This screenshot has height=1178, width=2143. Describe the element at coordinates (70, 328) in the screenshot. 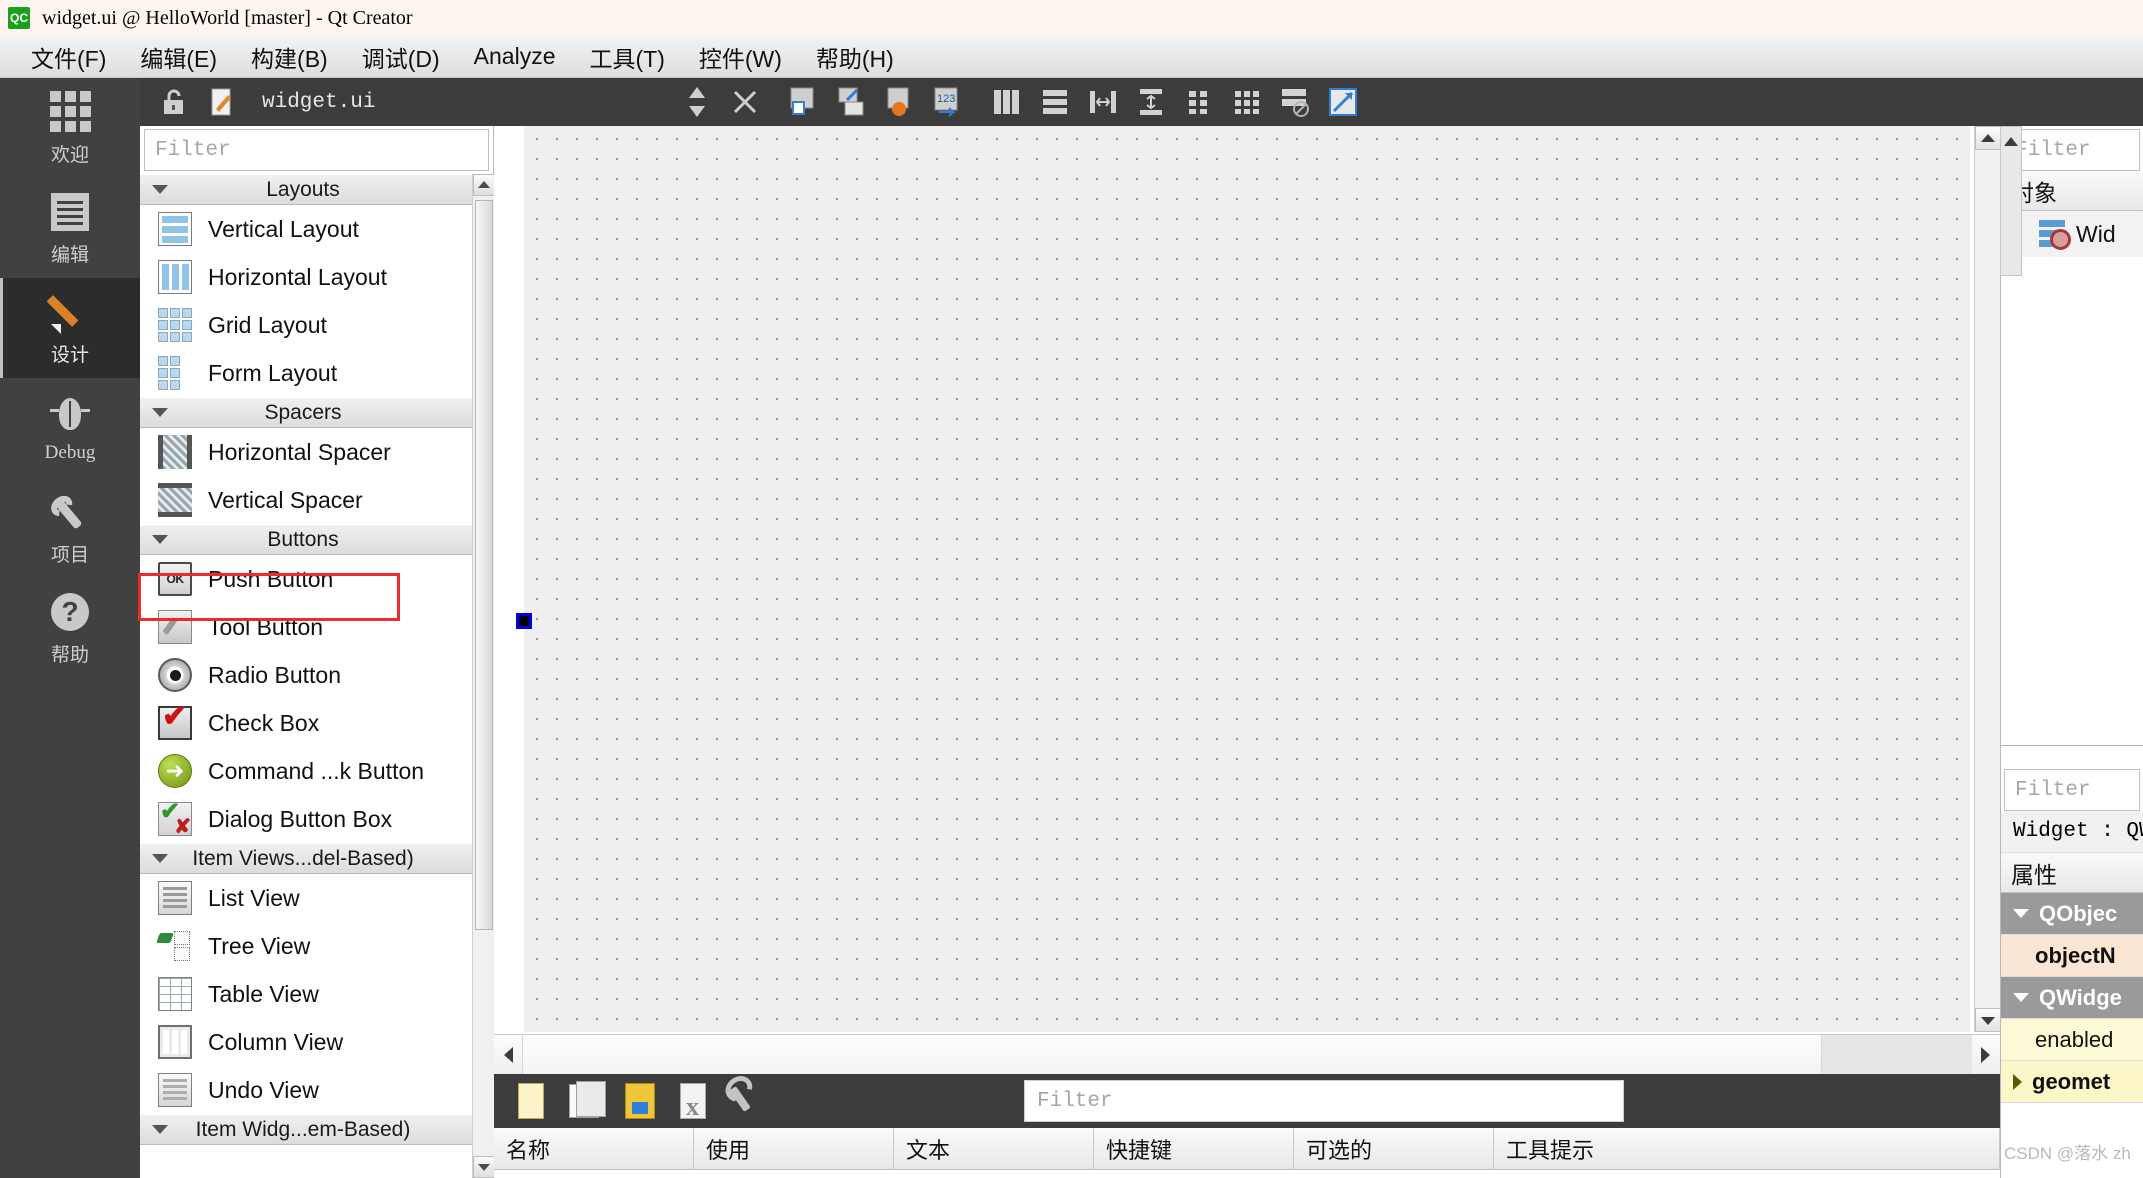

I see `mode-design: 设计` at that location.